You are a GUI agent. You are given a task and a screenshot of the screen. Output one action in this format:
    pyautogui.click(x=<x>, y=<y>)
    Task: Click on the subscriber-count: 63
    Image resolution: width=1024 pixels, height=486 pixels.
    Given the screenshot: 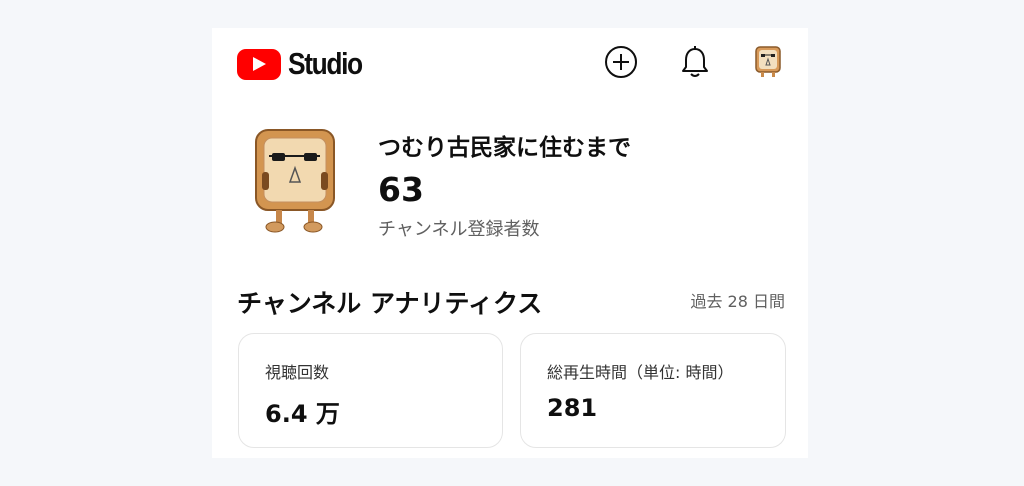 What is the action you would take?
    pyautogui.click(x=401, y=189)
    